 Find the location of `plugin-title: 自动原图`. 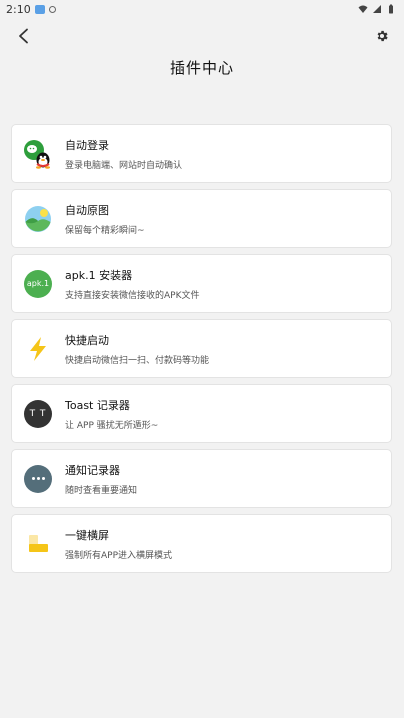

plugin-title: 自动原图 is located at coordinates (87, 210).